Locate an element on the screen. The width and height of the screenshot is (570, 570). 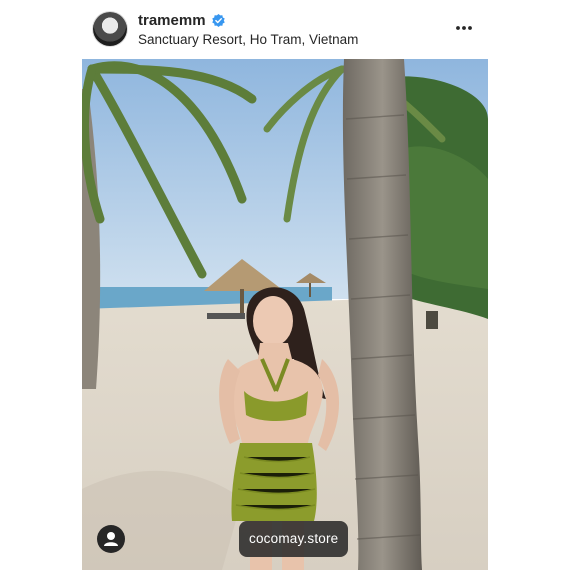
avatar is located at coordinates (110, 29).